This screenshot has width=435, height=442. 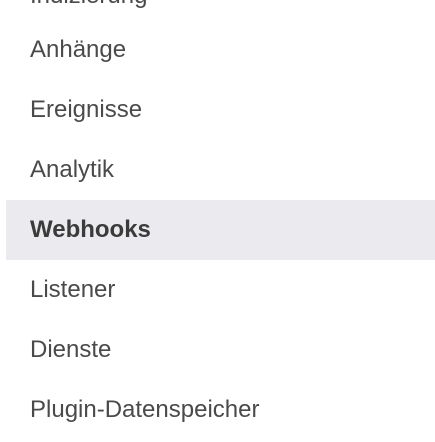 What do you see at coordinates (71, 349) in the screenshot?
I see `sidebar-item-label: Dienste` at bounding box center [71, 349].